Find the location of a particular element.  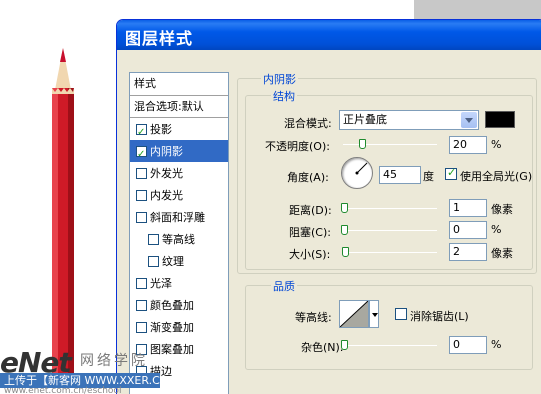

blend-options-label: 混合选项:默认 is located at coordinates (169, 106).